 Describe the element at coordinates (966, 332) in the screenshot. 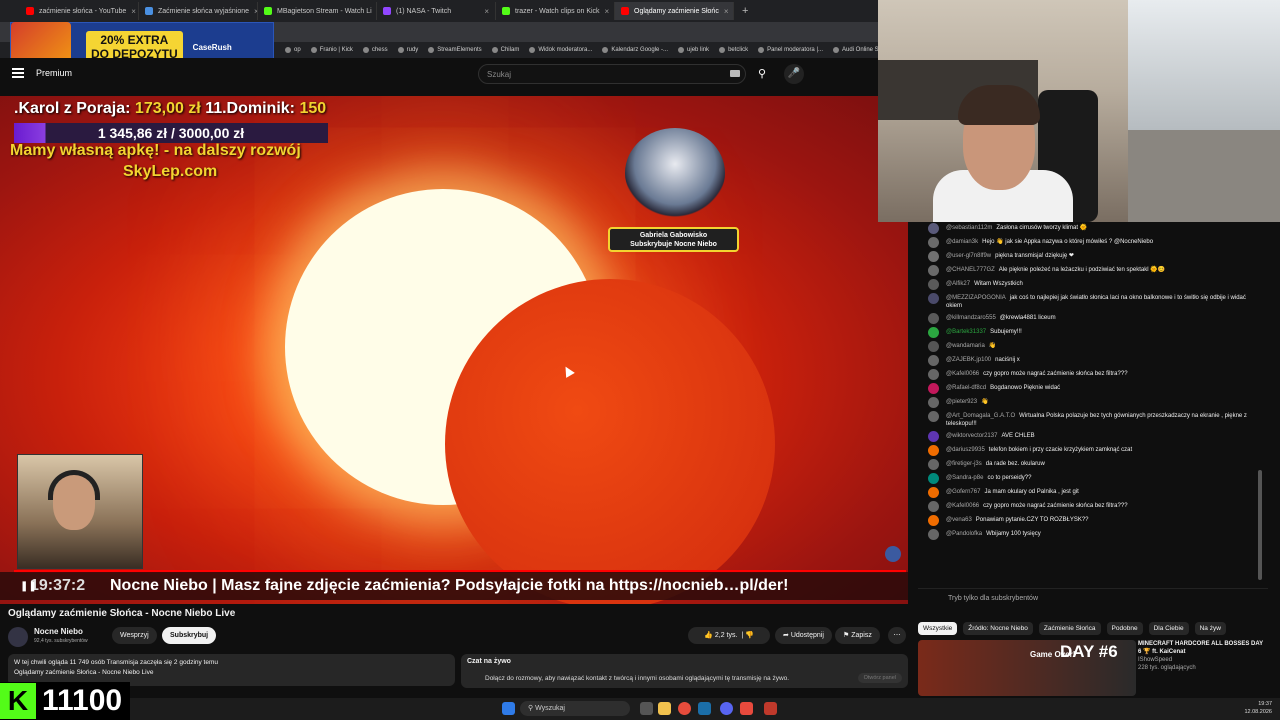

I see `chat-username: @Bartek31337` at that location.